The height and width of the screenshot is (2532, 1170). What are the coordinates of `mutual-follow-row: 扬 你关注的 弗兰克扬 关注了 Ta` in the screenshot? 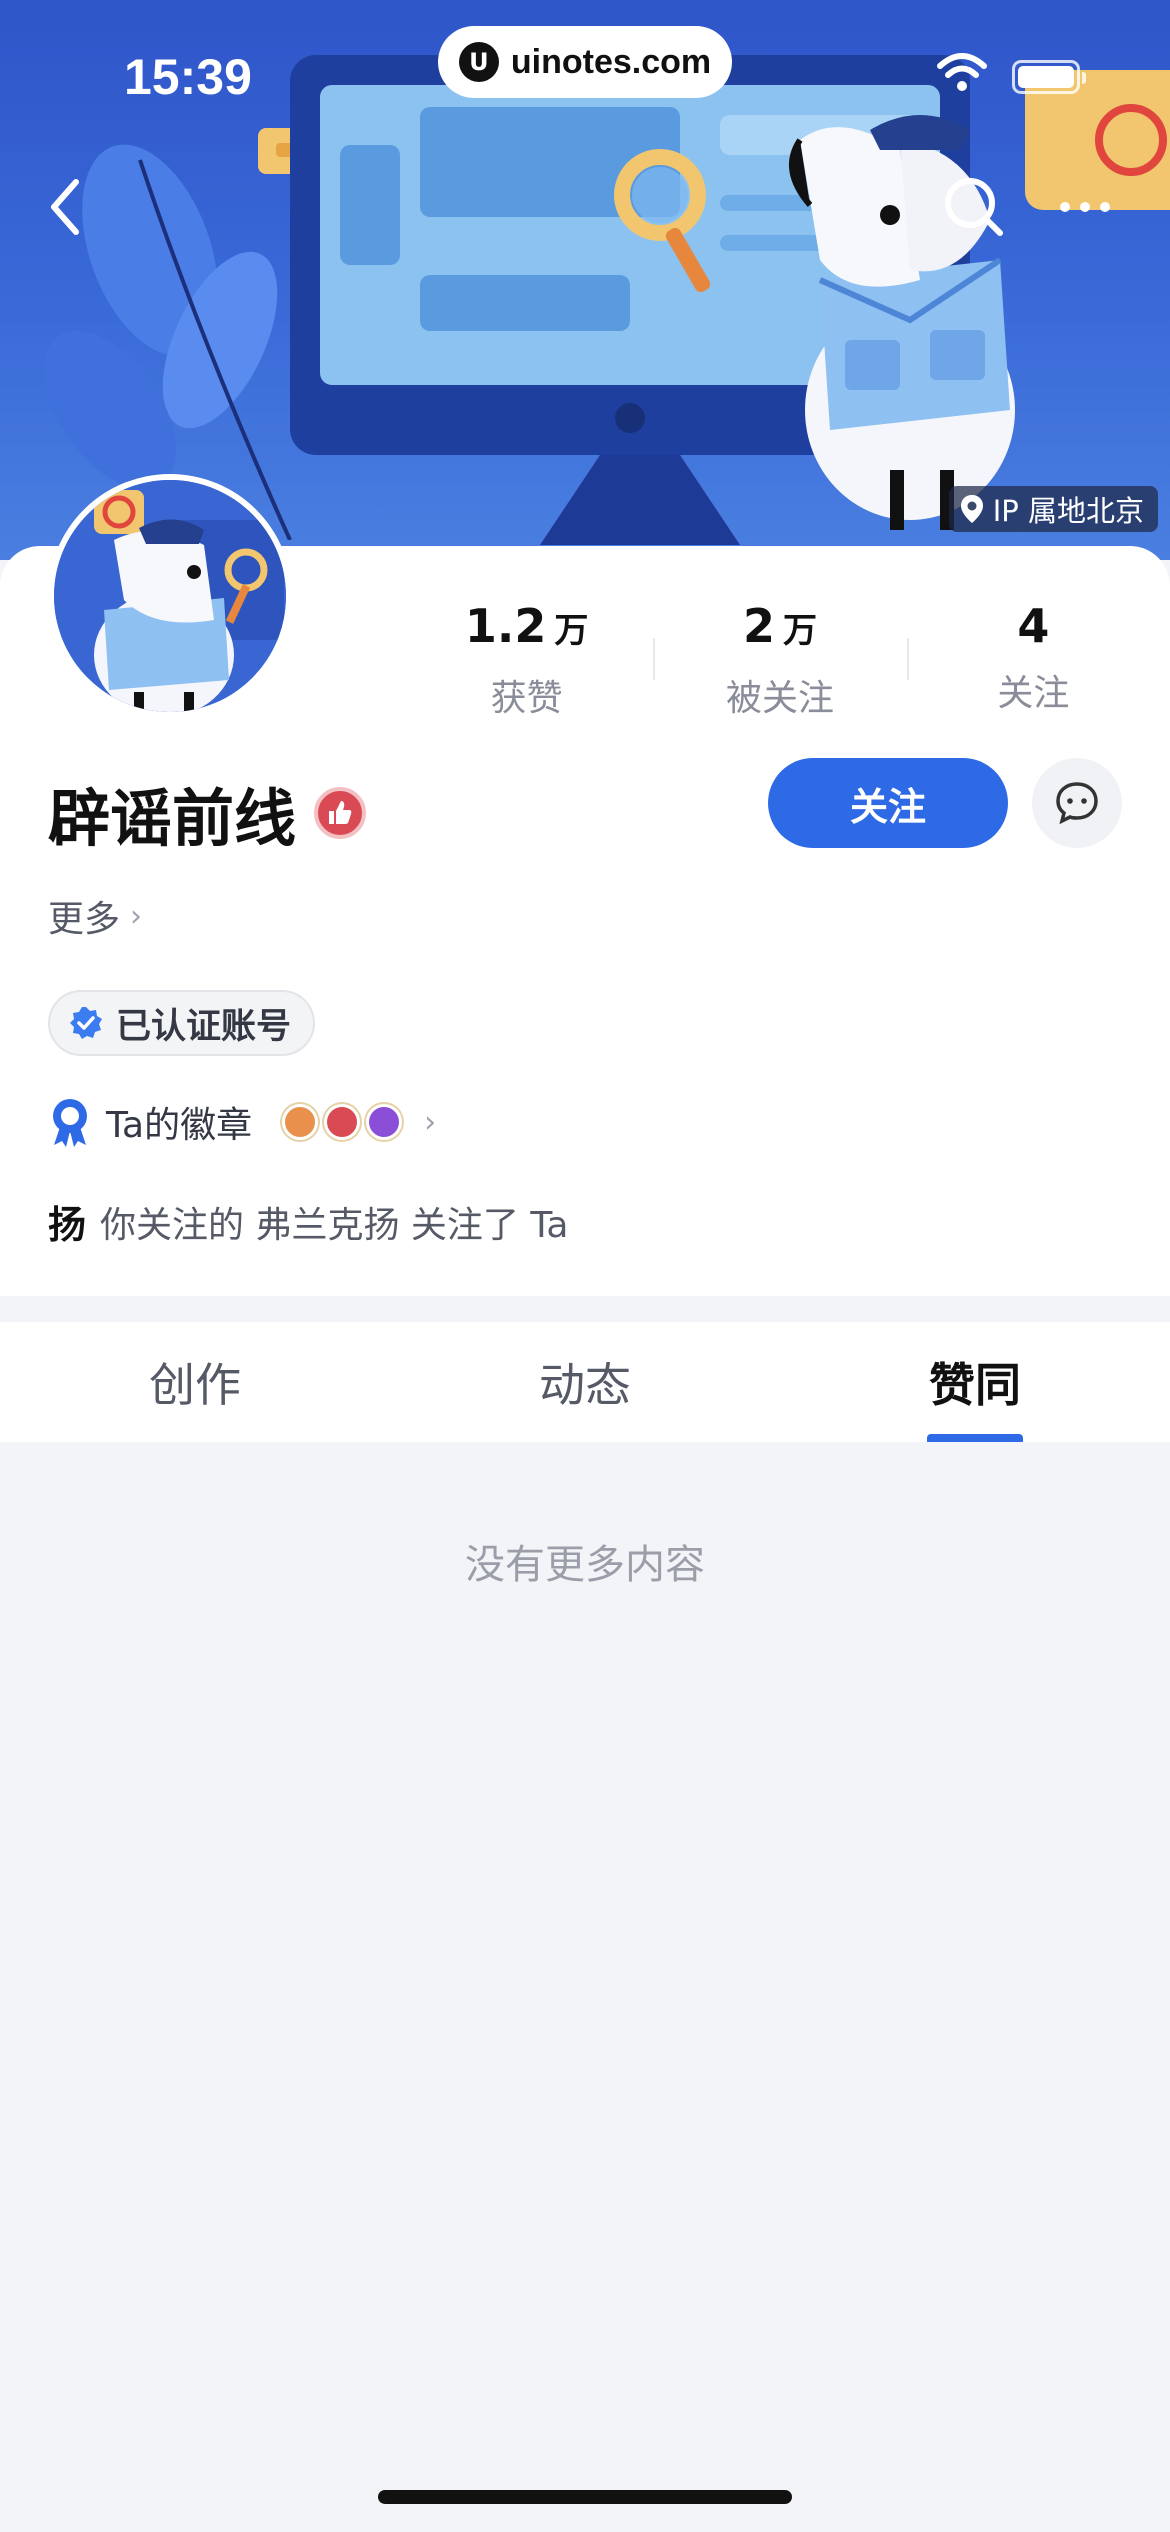 It's located at (308, 1221).